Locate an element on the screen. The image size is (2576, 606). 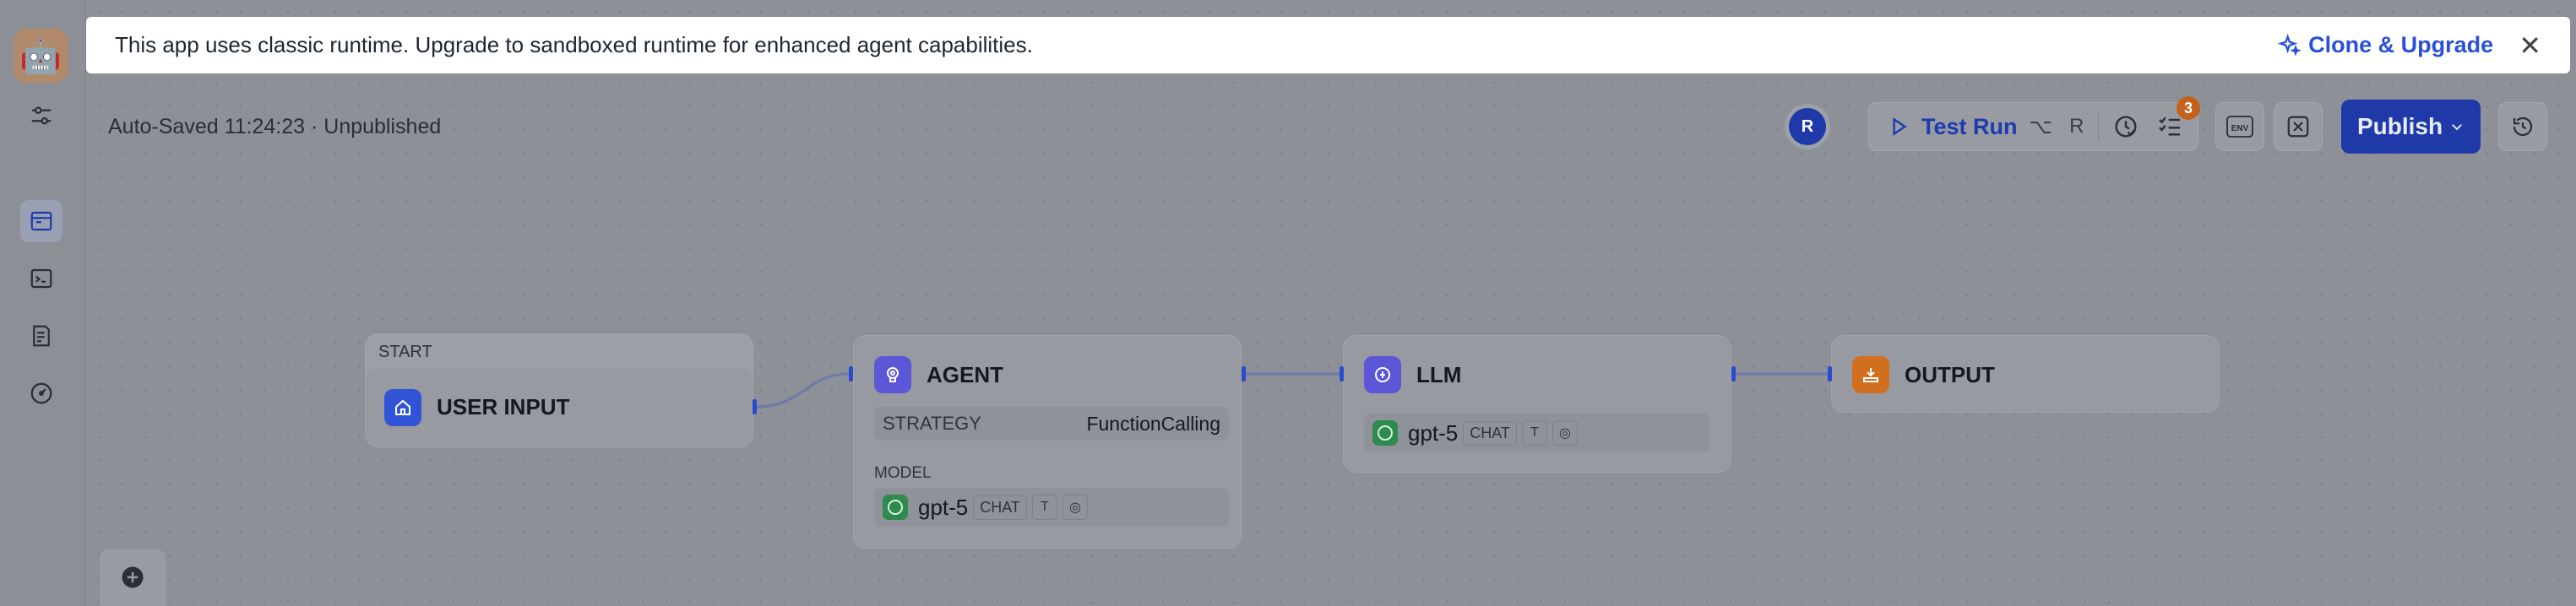
strategy-label: STRATEGY is located at coordinates (932, 424).